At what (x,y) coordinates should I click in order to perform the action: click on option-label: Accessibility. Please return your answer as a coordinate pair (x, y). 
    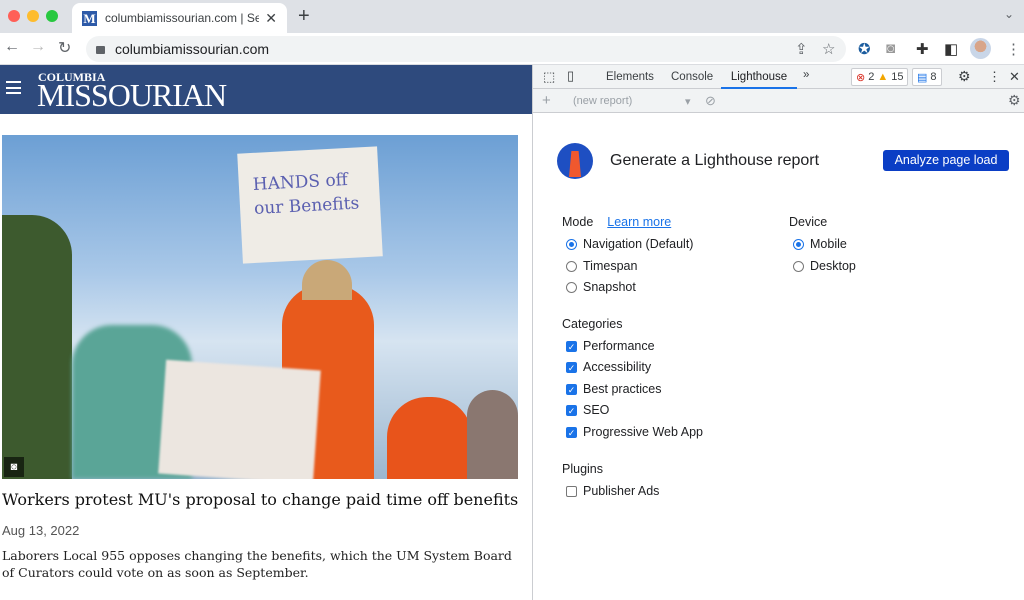
    Looking at the image, I should click on (617, 367).